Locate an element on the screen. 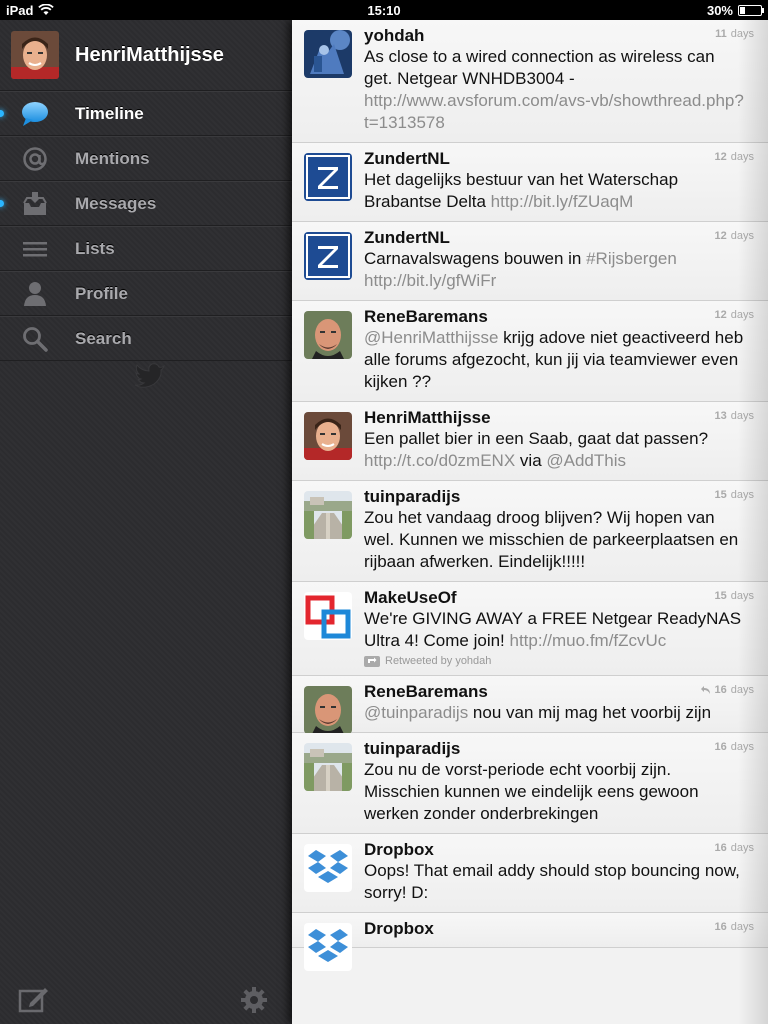 This screenshot has height=1024, width=768. sidebar-item-mentions: Mentions is located at coordinates (146, 158).